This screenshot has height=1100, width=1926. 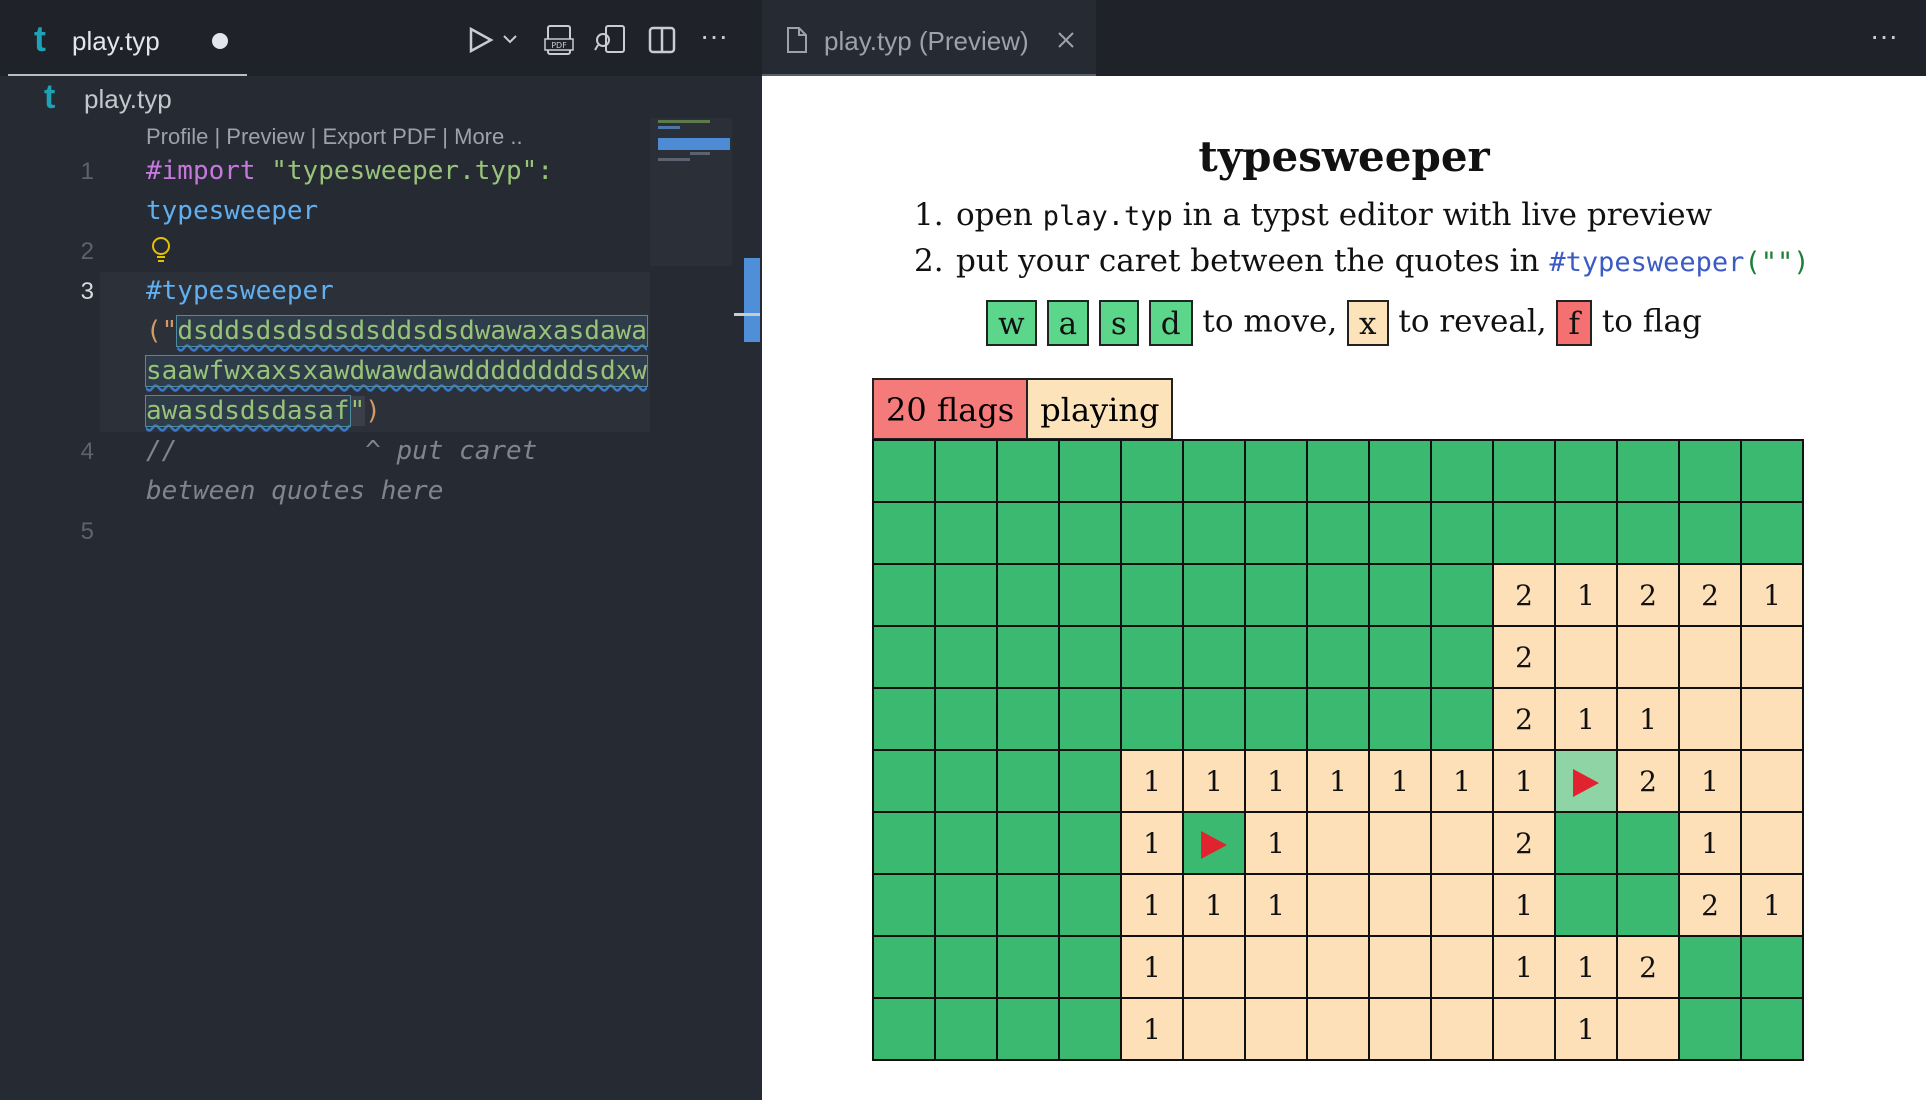 What do you see at coordinates (1338, 967) in the screenshot?
I see `board-row: 1112` at bounding box center [1338, 967].